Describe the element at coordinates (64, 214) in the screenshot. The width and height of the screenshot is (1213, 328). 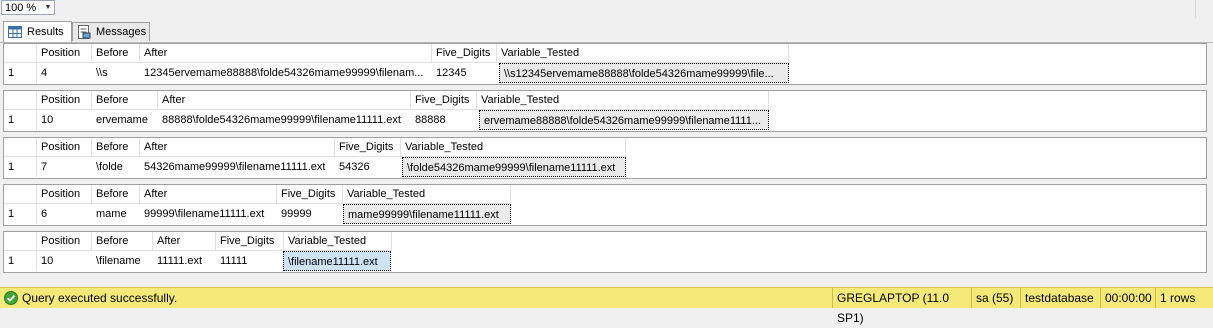
I see `grid-cell: 6` at that location.